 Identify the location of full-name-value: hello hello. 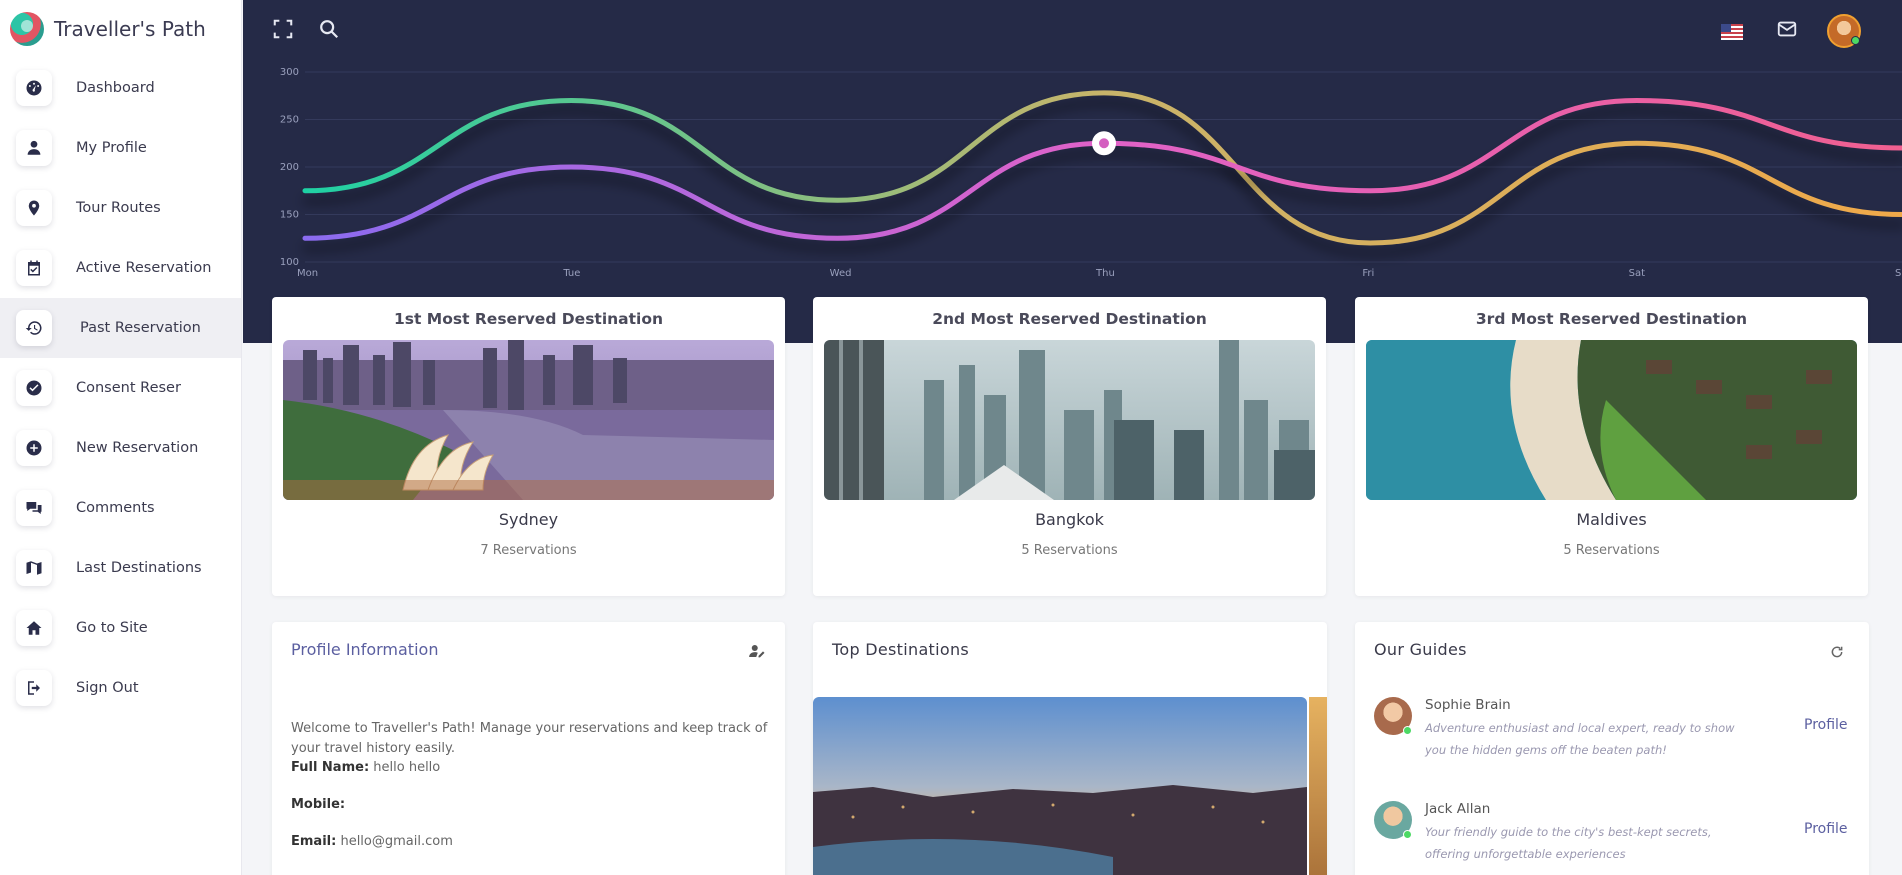
(407, 767).